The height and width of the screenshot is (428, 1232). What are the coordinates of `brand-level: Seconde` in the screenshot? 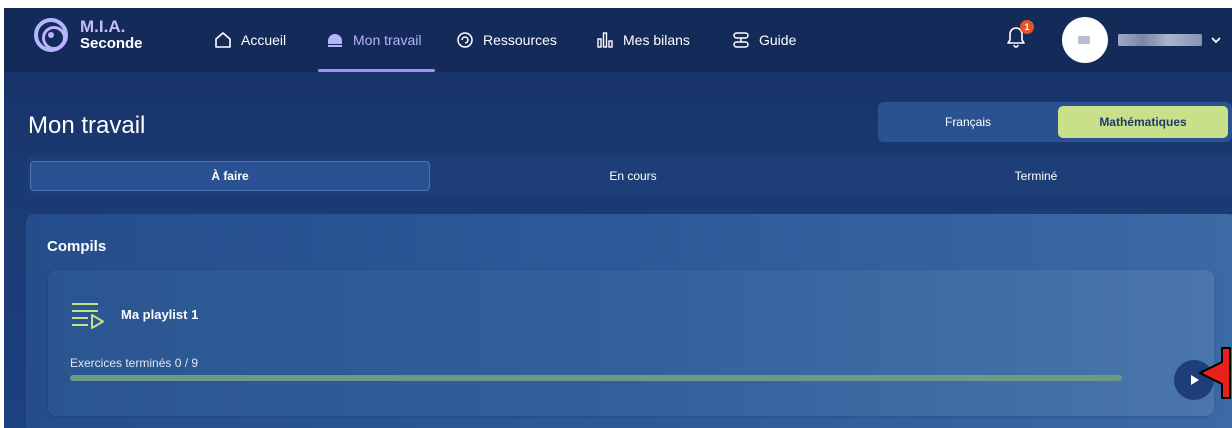 It's located at (111, 43).